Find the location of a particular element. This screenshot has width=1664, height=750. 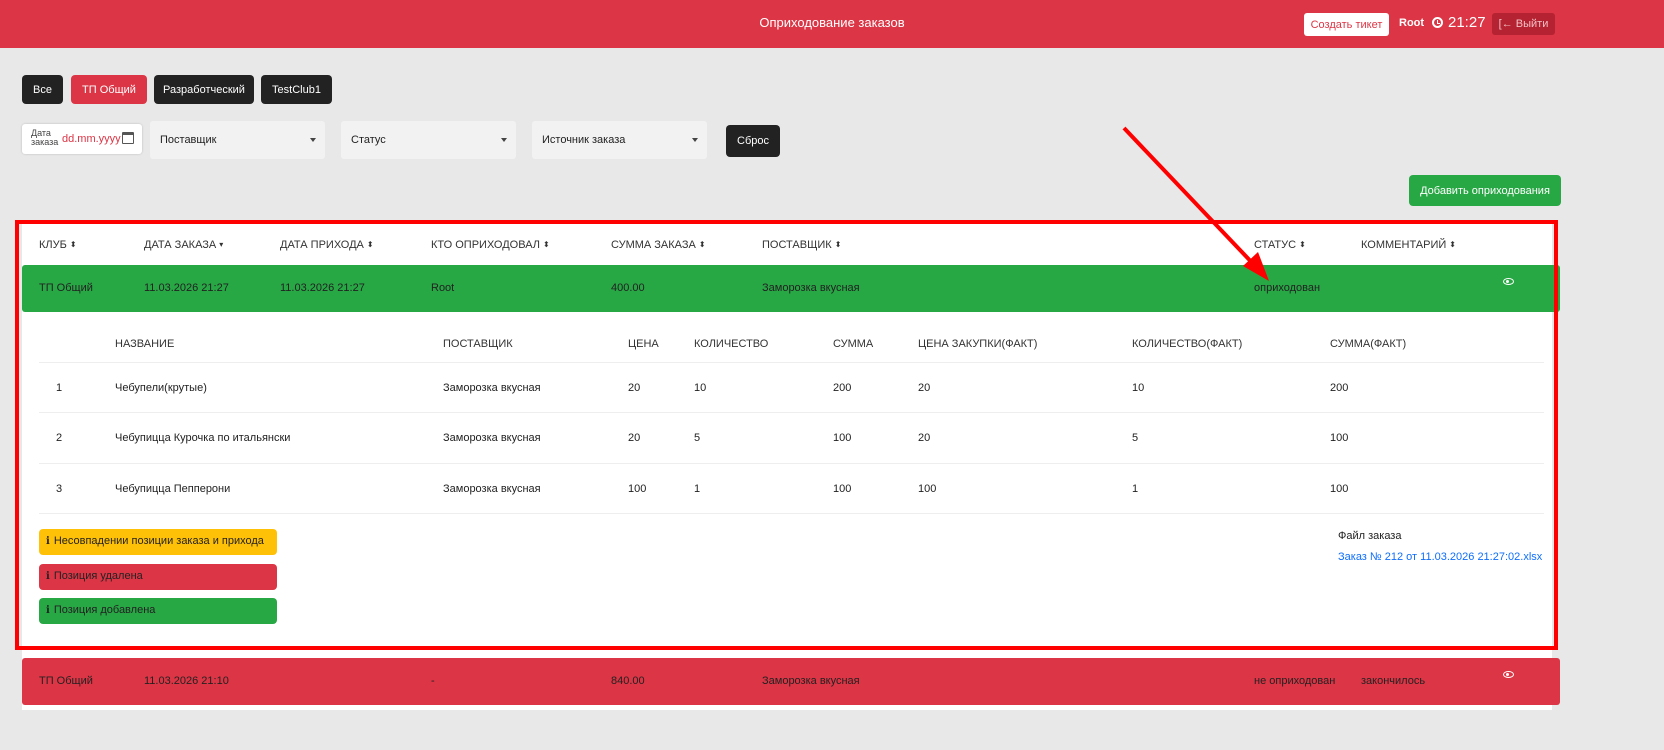

item-qty: 1 is located at coordinates (697, 489).